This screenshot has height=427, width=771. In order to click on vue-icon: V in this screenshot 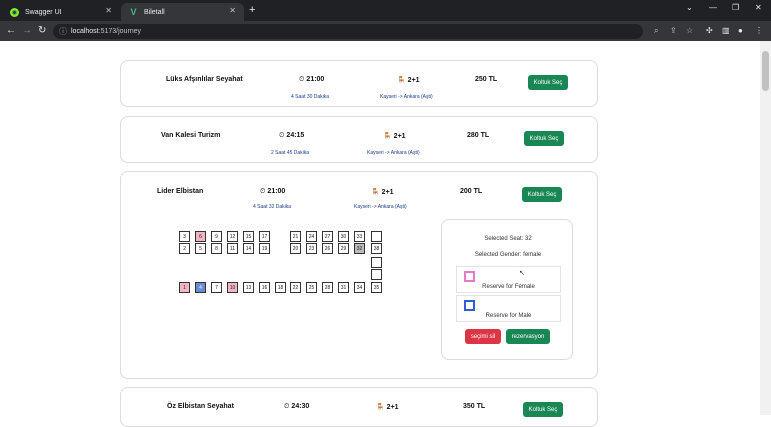, I will do `click(133, 12)`.